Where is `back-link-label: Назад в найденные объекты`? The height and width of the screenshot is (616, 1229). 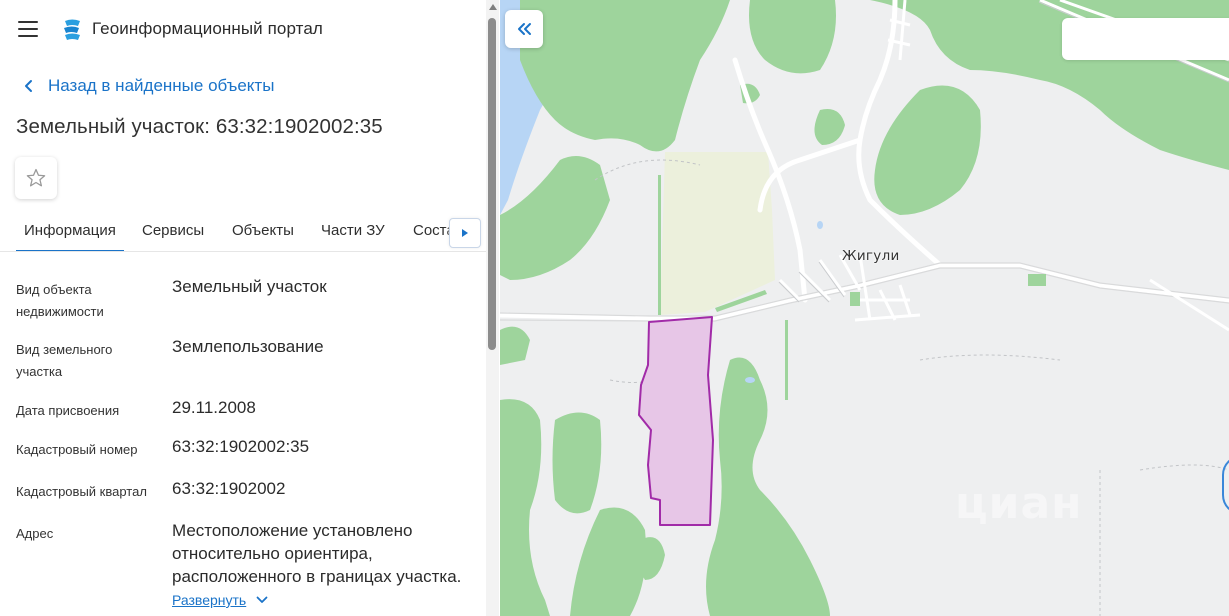 back-link-label: Назад в найденные объекты is located at coordinates (161, 85).